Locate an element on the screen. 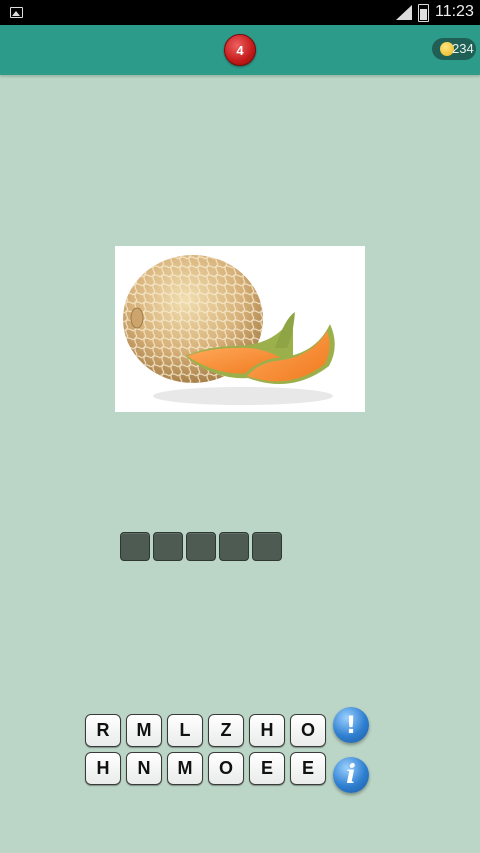  exclamation-icon: ! is located at coordinates (351, 725).